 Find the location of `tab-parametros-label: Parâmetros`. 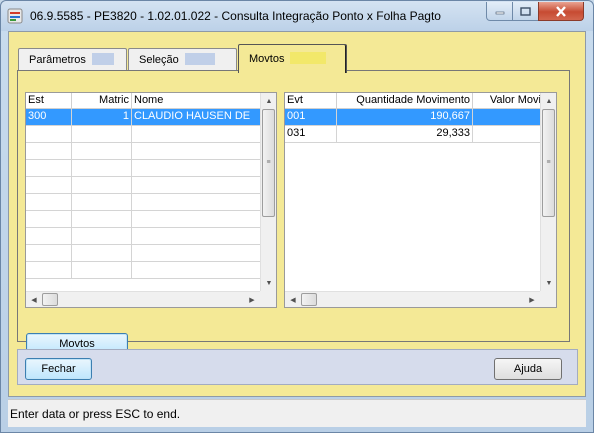

tab-parametros-label: Parâmetros is located at coordinates (57, 60).